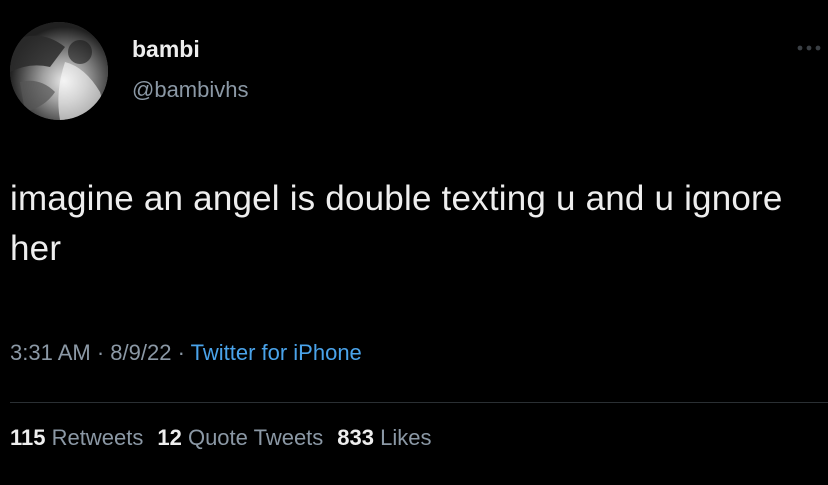 The image size is (828, 485). What do you see at coordinates (97, 437) in the screenshot?
I see `retweets-label: Retweets` at bounding box center [97, 437].